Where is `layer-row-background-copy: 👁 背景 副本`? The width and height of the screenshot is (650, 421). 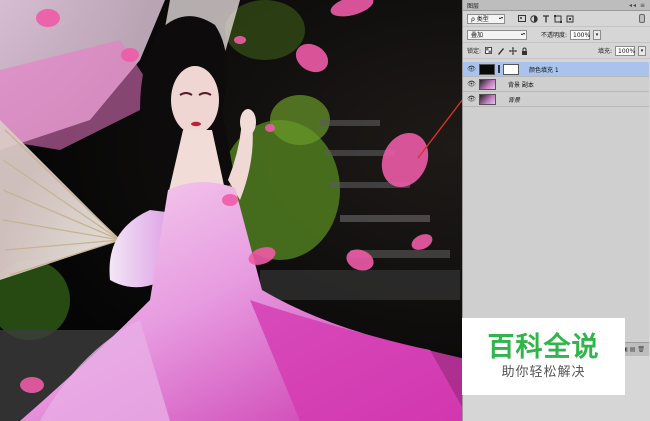
layer-row-background-copy: 👁 背景 副本 is located at coordinates (556, 84).